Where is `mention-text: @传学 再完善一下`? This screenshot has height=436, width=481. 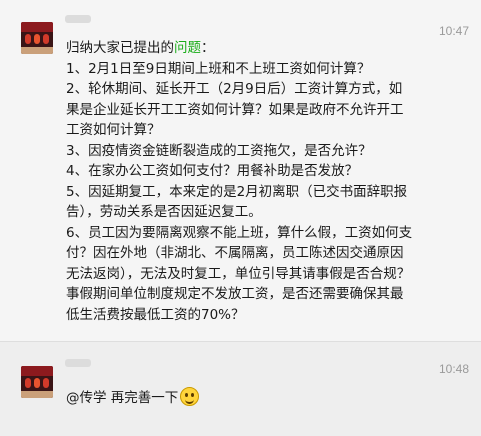 mention-text: @传学 再完善一下 is located at coordinates (122, 398).